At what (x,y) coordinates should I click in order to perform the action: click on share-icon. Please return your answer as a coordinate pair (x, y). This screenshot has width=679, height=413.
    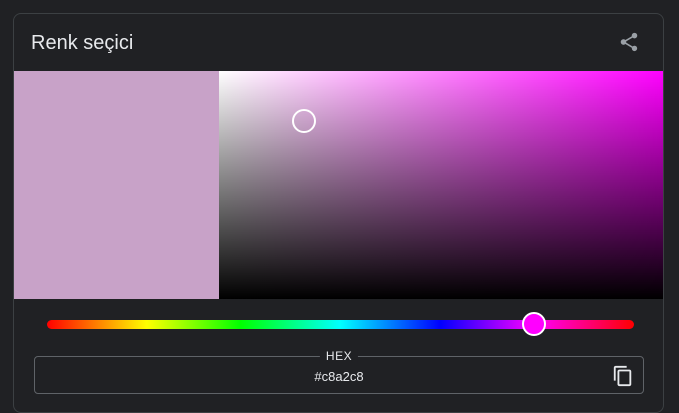
    Looking at the image, I should click on (629, 42).